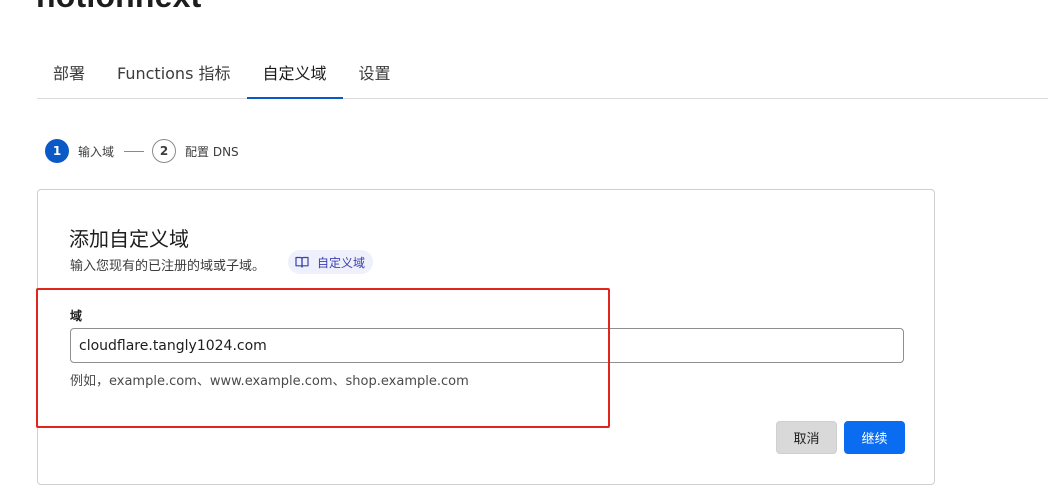 This screenshot has width=1048, height=497. What do you see at coordinates (542, 75) in the screenshot?
I see `tab-bar: 部署 Functions 指标 自定义域 设置` at bounding box center [542, 75].